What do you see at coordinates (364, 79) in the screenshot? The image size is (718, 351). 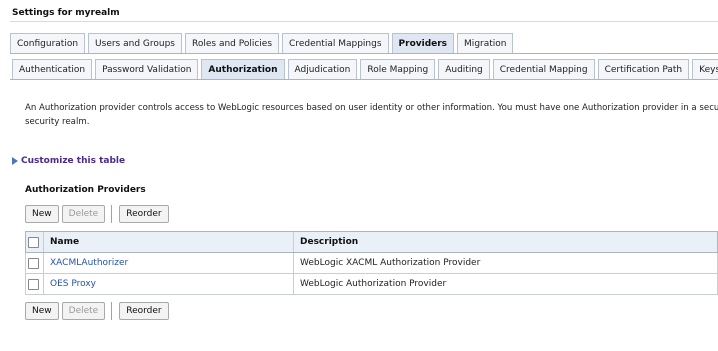 I see `subtab-divider` at bounding box center [364, 79].